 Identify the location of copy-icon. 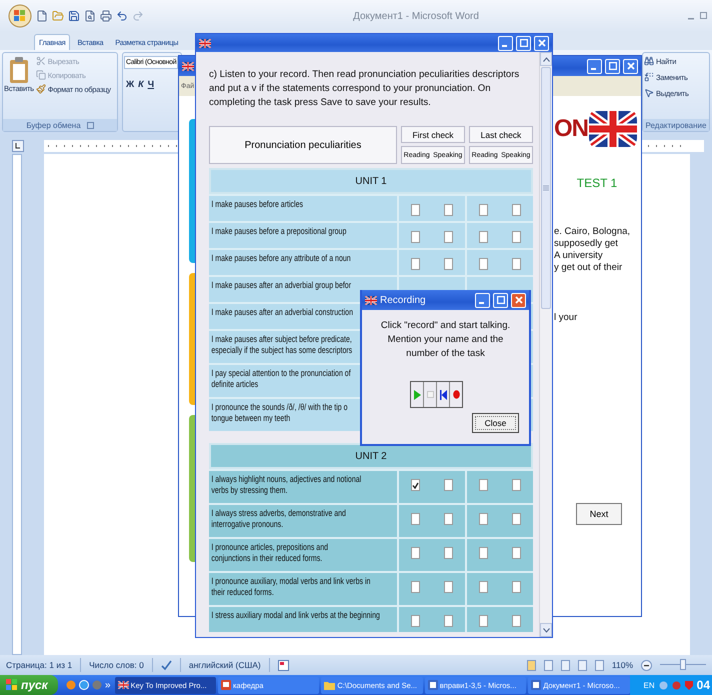
(41, 75).